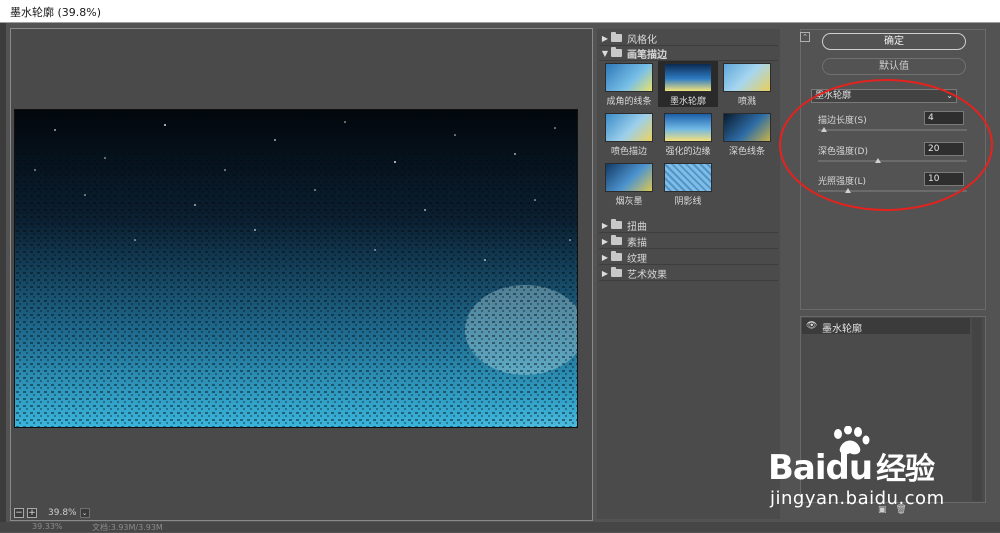 This screenshot has width=1000, height=533. I want to click on filter-thumb-label: 强化的边缘, so click(688, 152).